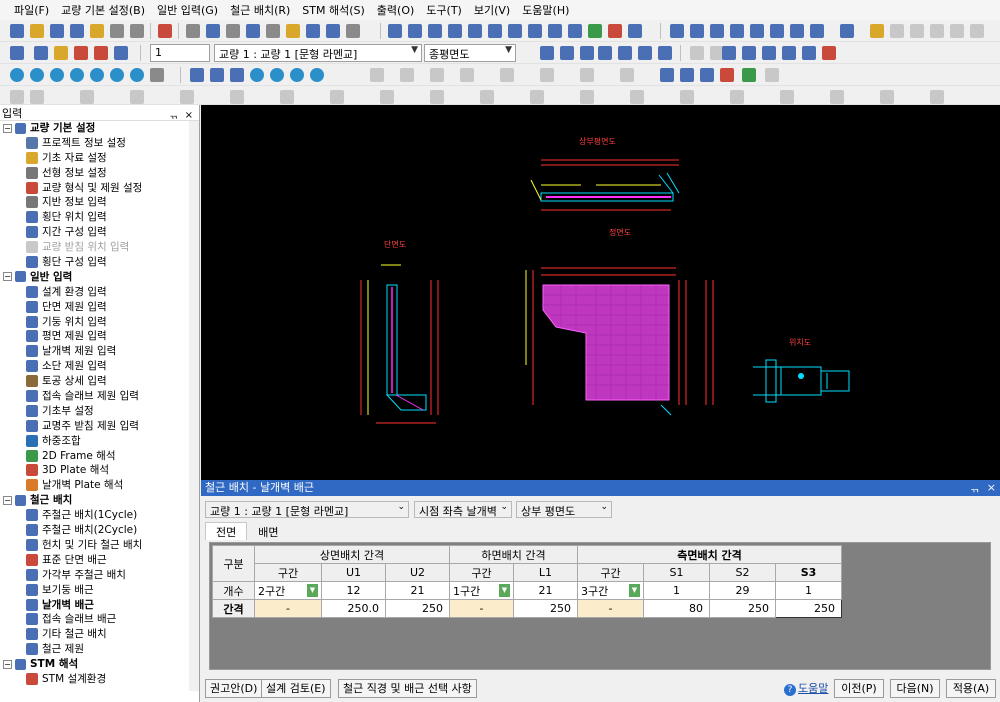  Describe the element at coordinates (757, 31) in the screenshot. I see `tool-5-icon` at that location.